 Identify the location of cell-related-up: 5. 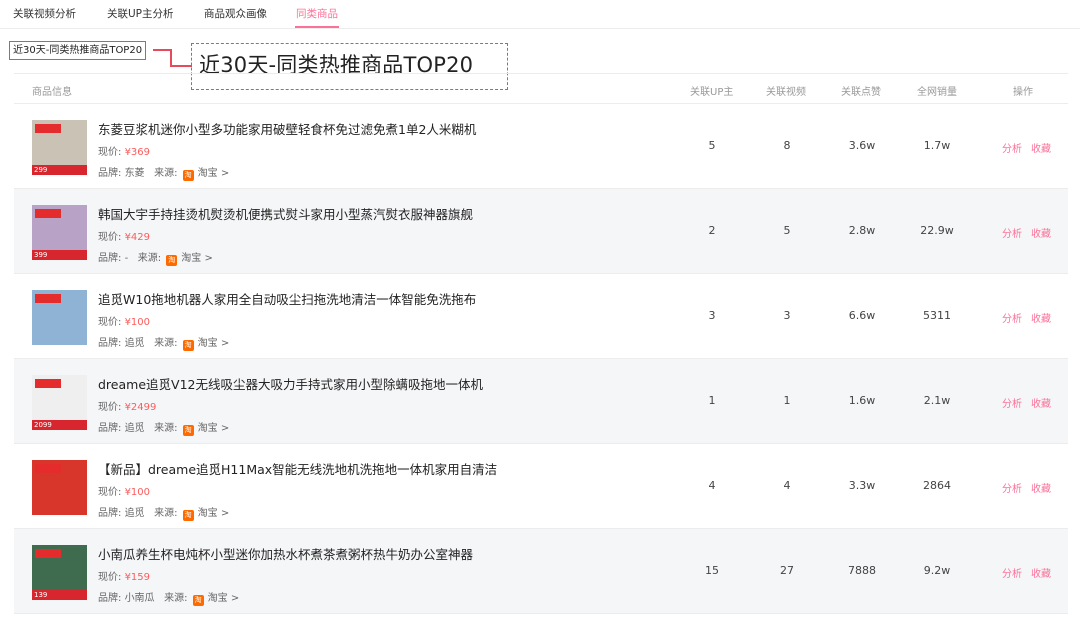
(712, 145).